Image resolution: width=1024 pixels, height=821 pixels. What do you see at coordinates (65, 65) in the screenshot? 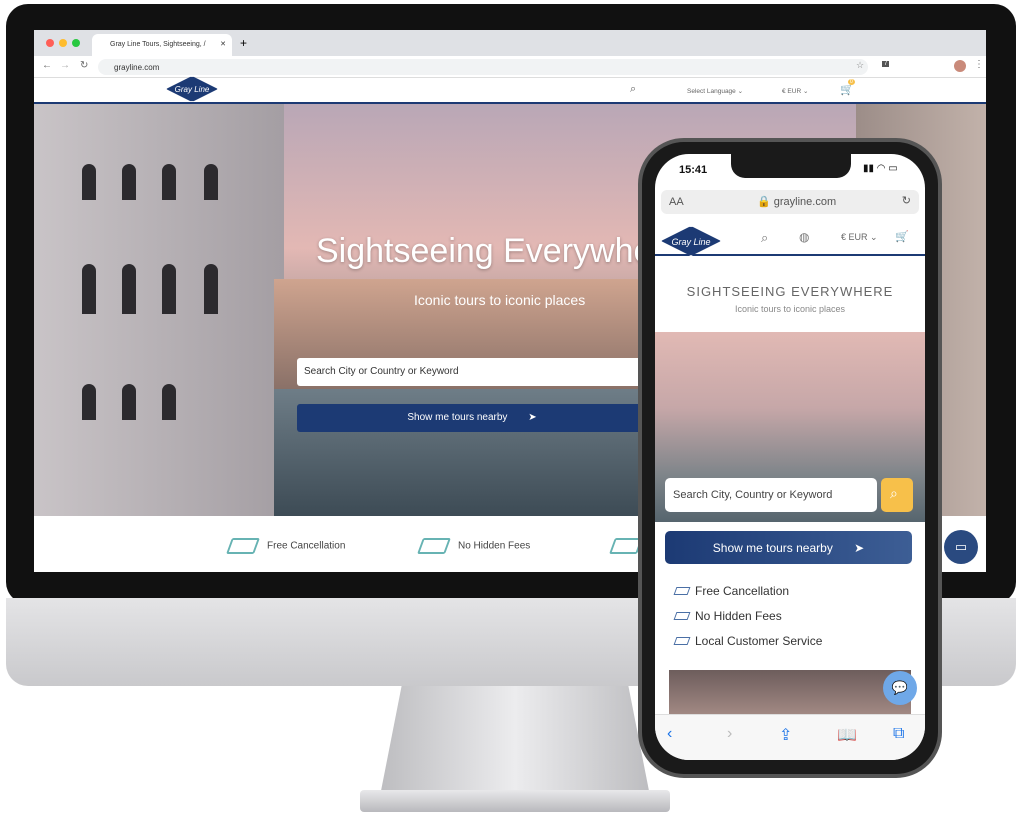
I see `forward-icon: →` at bounding box center [65, 65].